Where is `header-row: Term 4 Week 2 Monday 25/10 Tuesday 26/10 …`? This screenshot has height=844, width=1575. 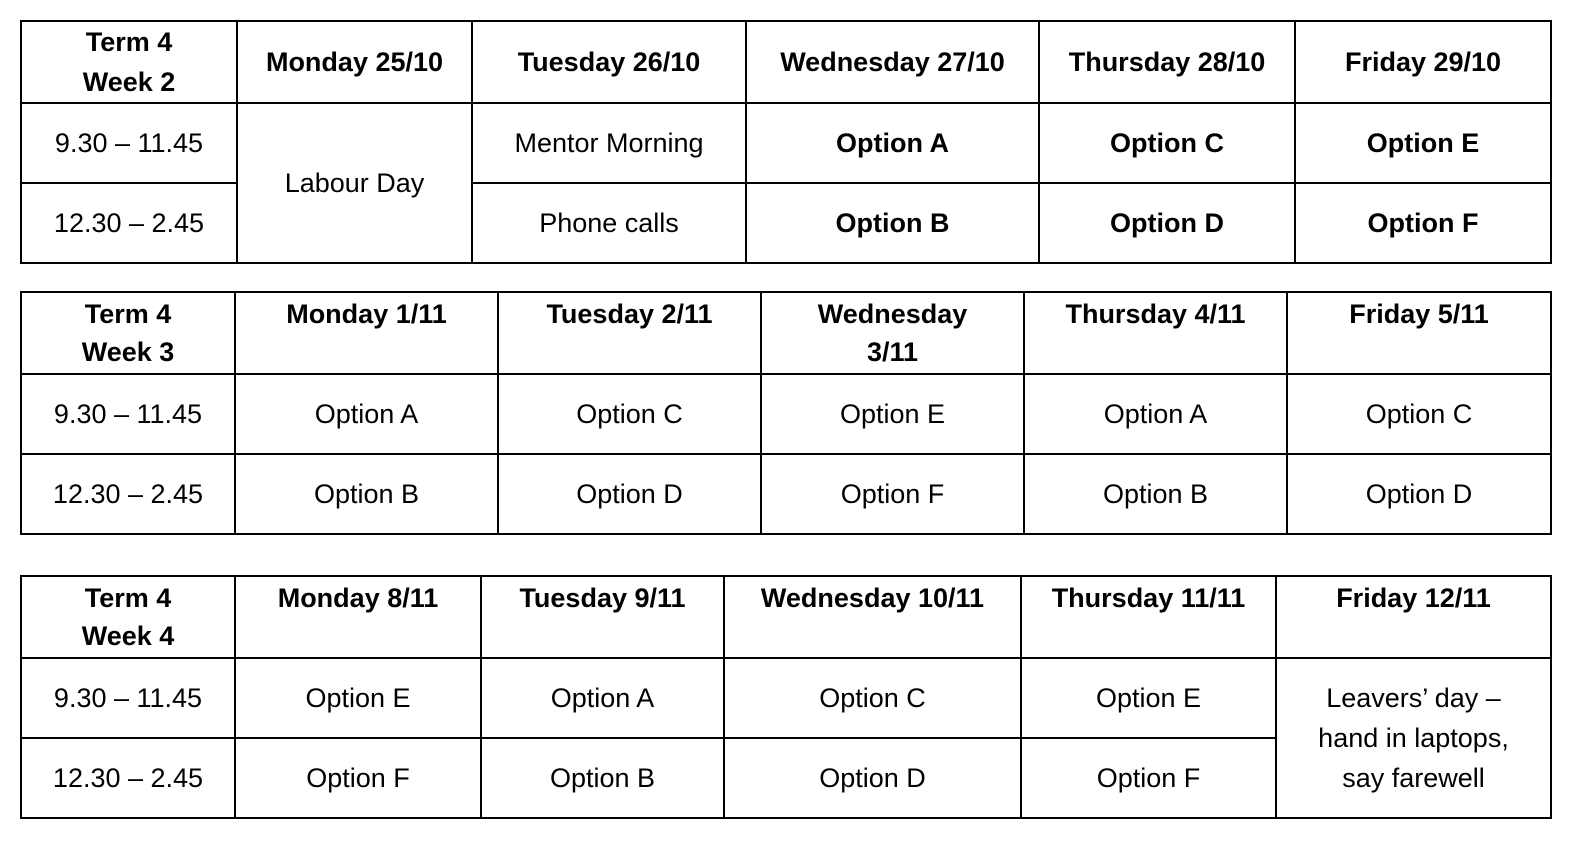
header-row: Term 4 Week 2 Monday 25/10 Tuesday 26/10 … is located at coordinates (786, 62).